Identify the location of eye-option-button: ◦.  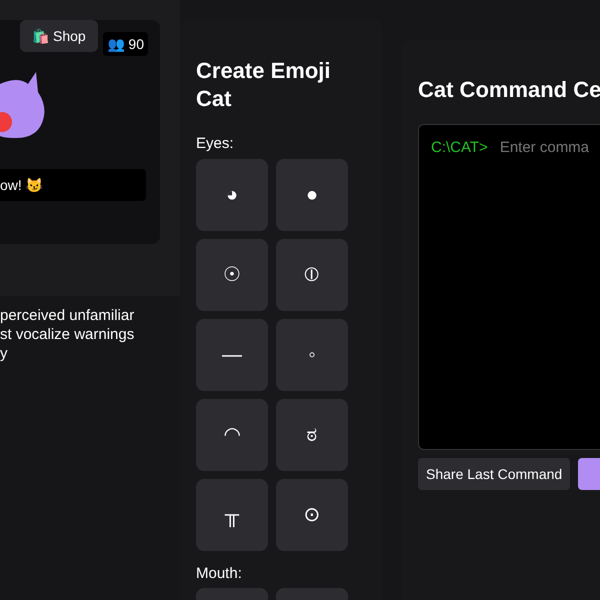
(312, 354).